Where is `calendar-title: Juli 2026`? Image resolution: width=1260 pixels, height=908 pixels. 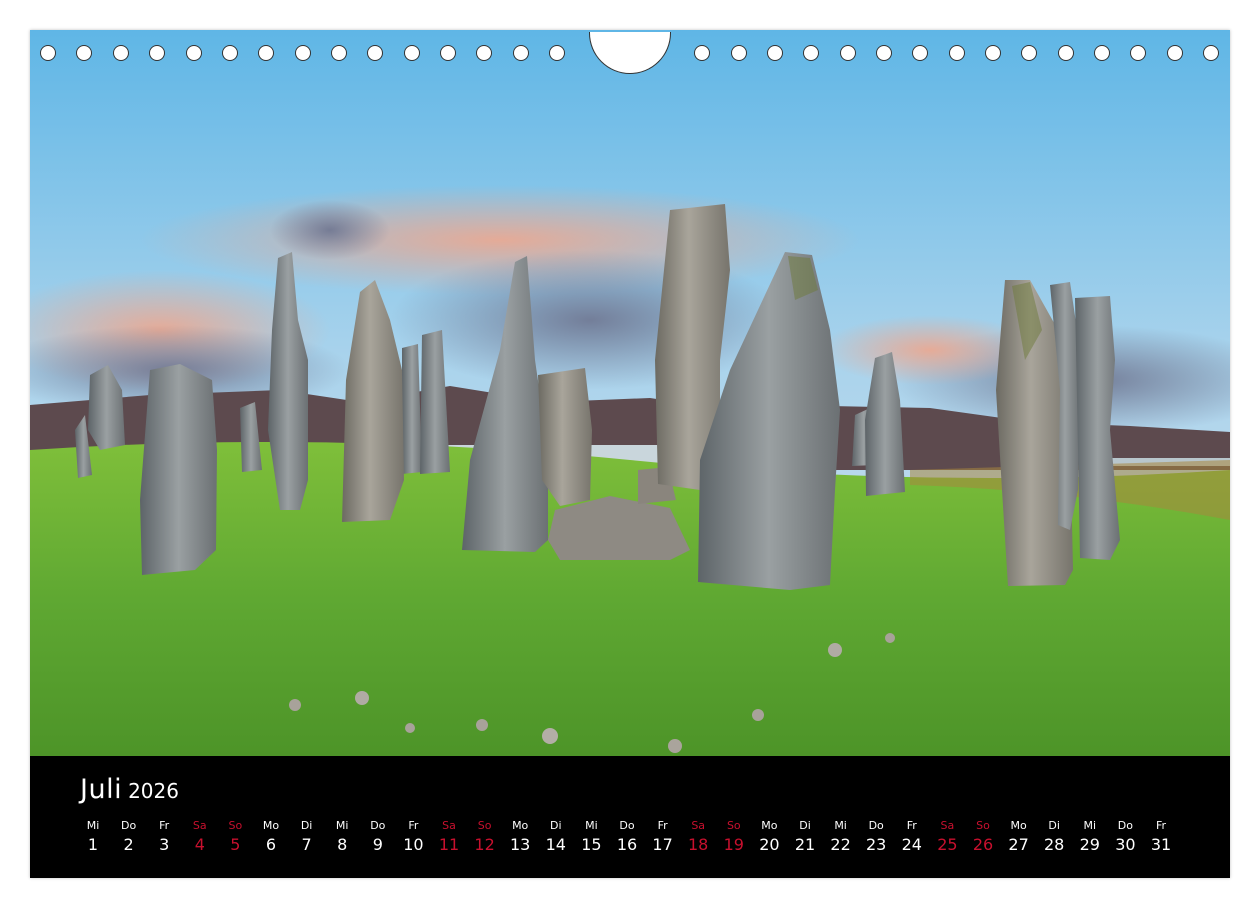 calendar-title: Juli 2026 is located at coordinates (129, 789).